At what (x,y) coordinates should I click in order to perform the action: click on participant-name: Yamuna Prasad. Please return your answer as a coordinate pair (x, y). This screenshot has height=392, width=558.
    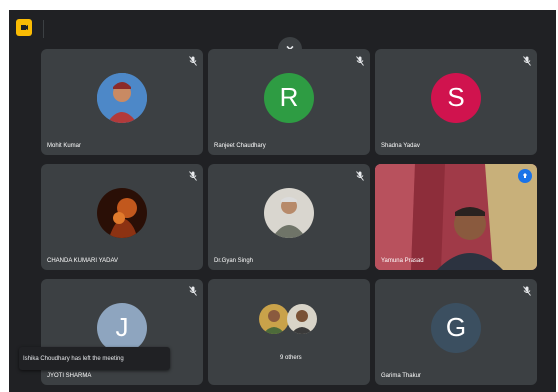
    Looking at the image, I should click on (402, 261).